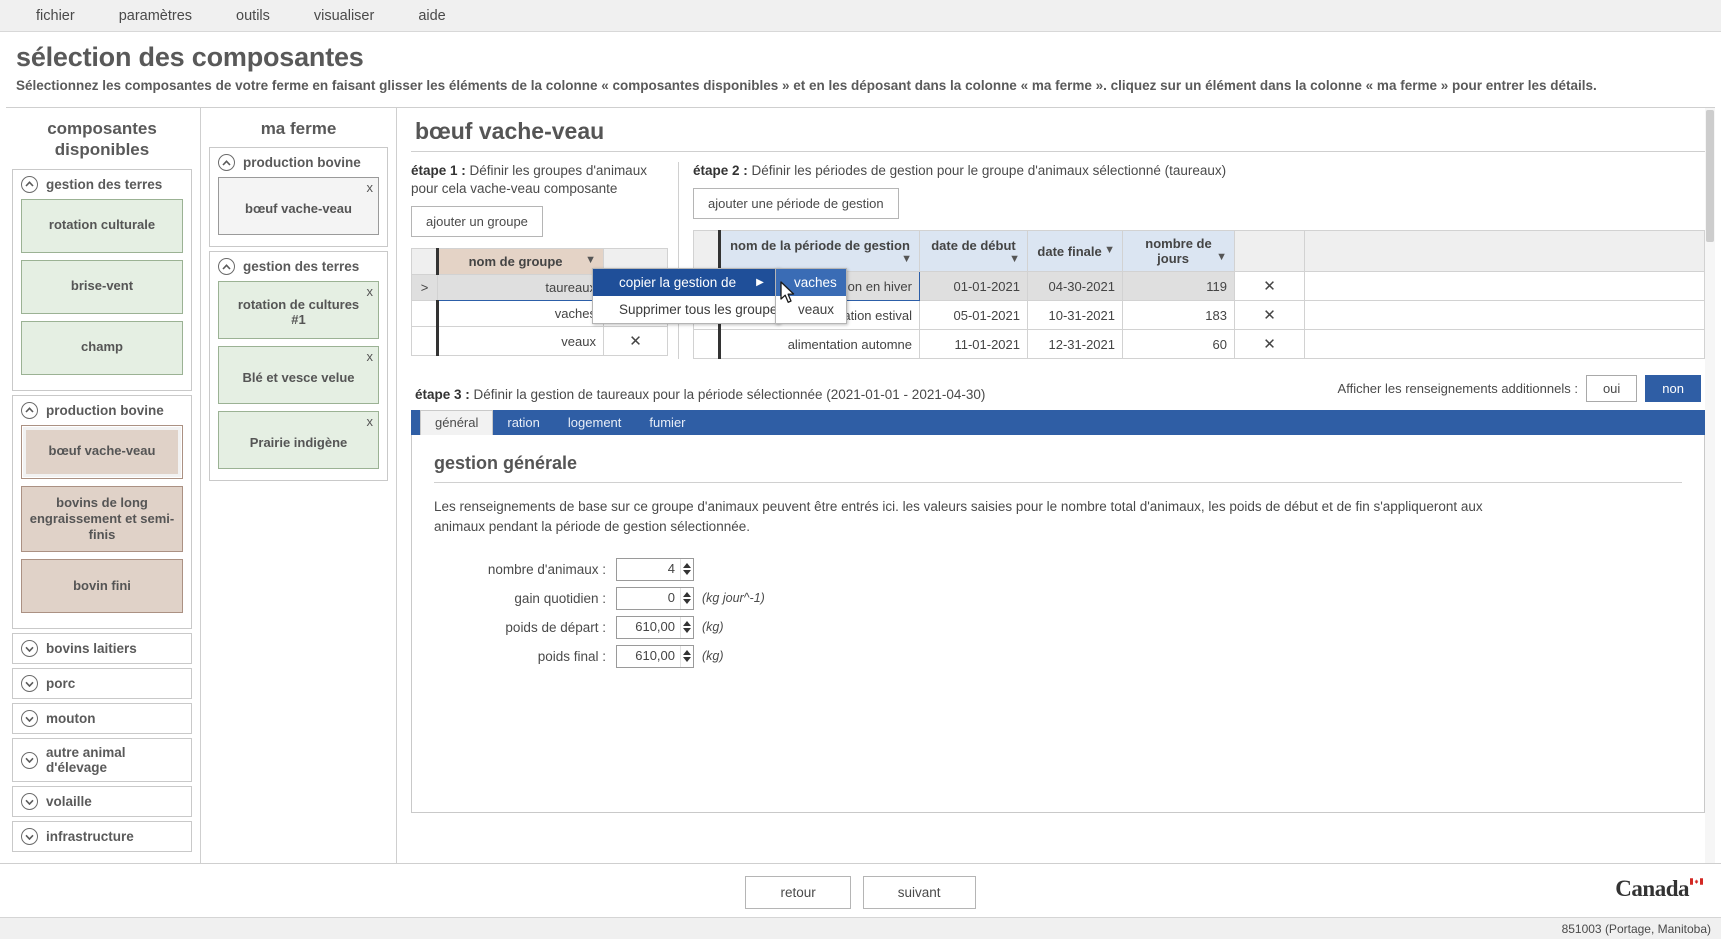 This screenshot has width=1721, height=939. I want to click on add-management-period-button: ajouter une période de gestion, so click(796, 204).